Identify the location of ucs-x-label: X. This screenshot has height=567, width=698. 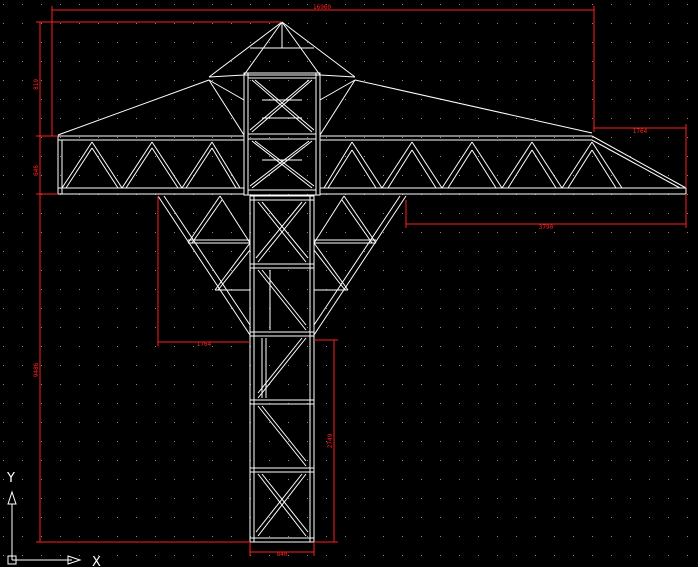
(96, 561).